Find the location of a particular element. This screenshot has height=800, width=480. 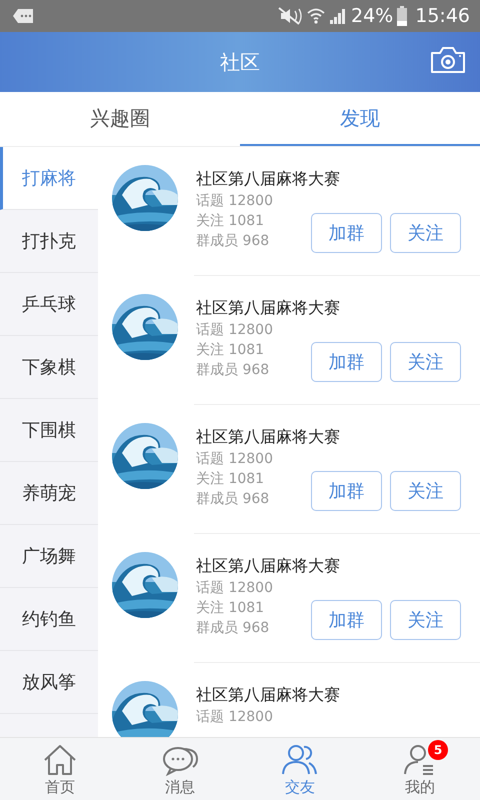

notification-badge: 5 is located at coordinates (438, 750).